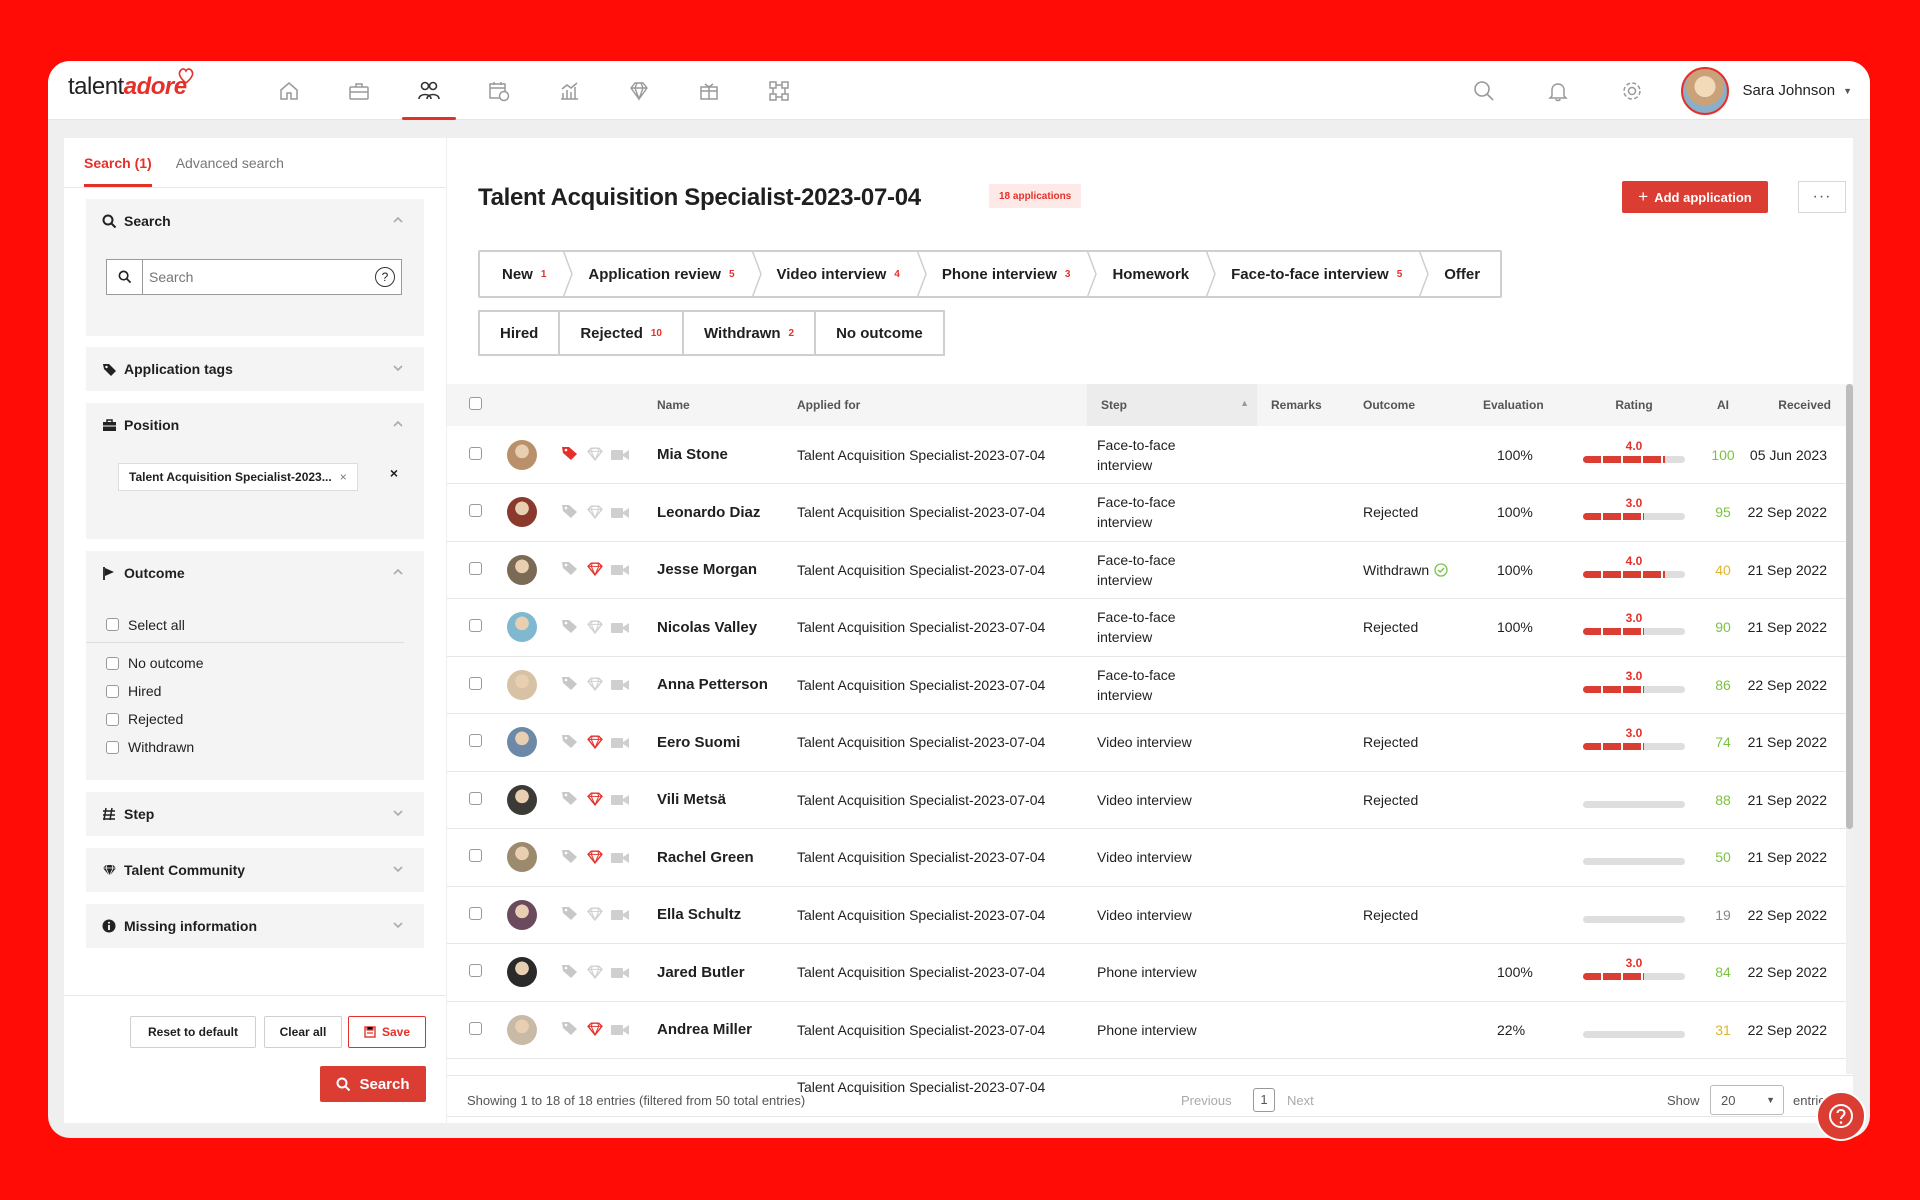 This screenshot has height=1200, width=1920. What do you see at coordinates (1558, 91) in the screenshot?
I see `bell-icon` at bounding box center [1558, 91].